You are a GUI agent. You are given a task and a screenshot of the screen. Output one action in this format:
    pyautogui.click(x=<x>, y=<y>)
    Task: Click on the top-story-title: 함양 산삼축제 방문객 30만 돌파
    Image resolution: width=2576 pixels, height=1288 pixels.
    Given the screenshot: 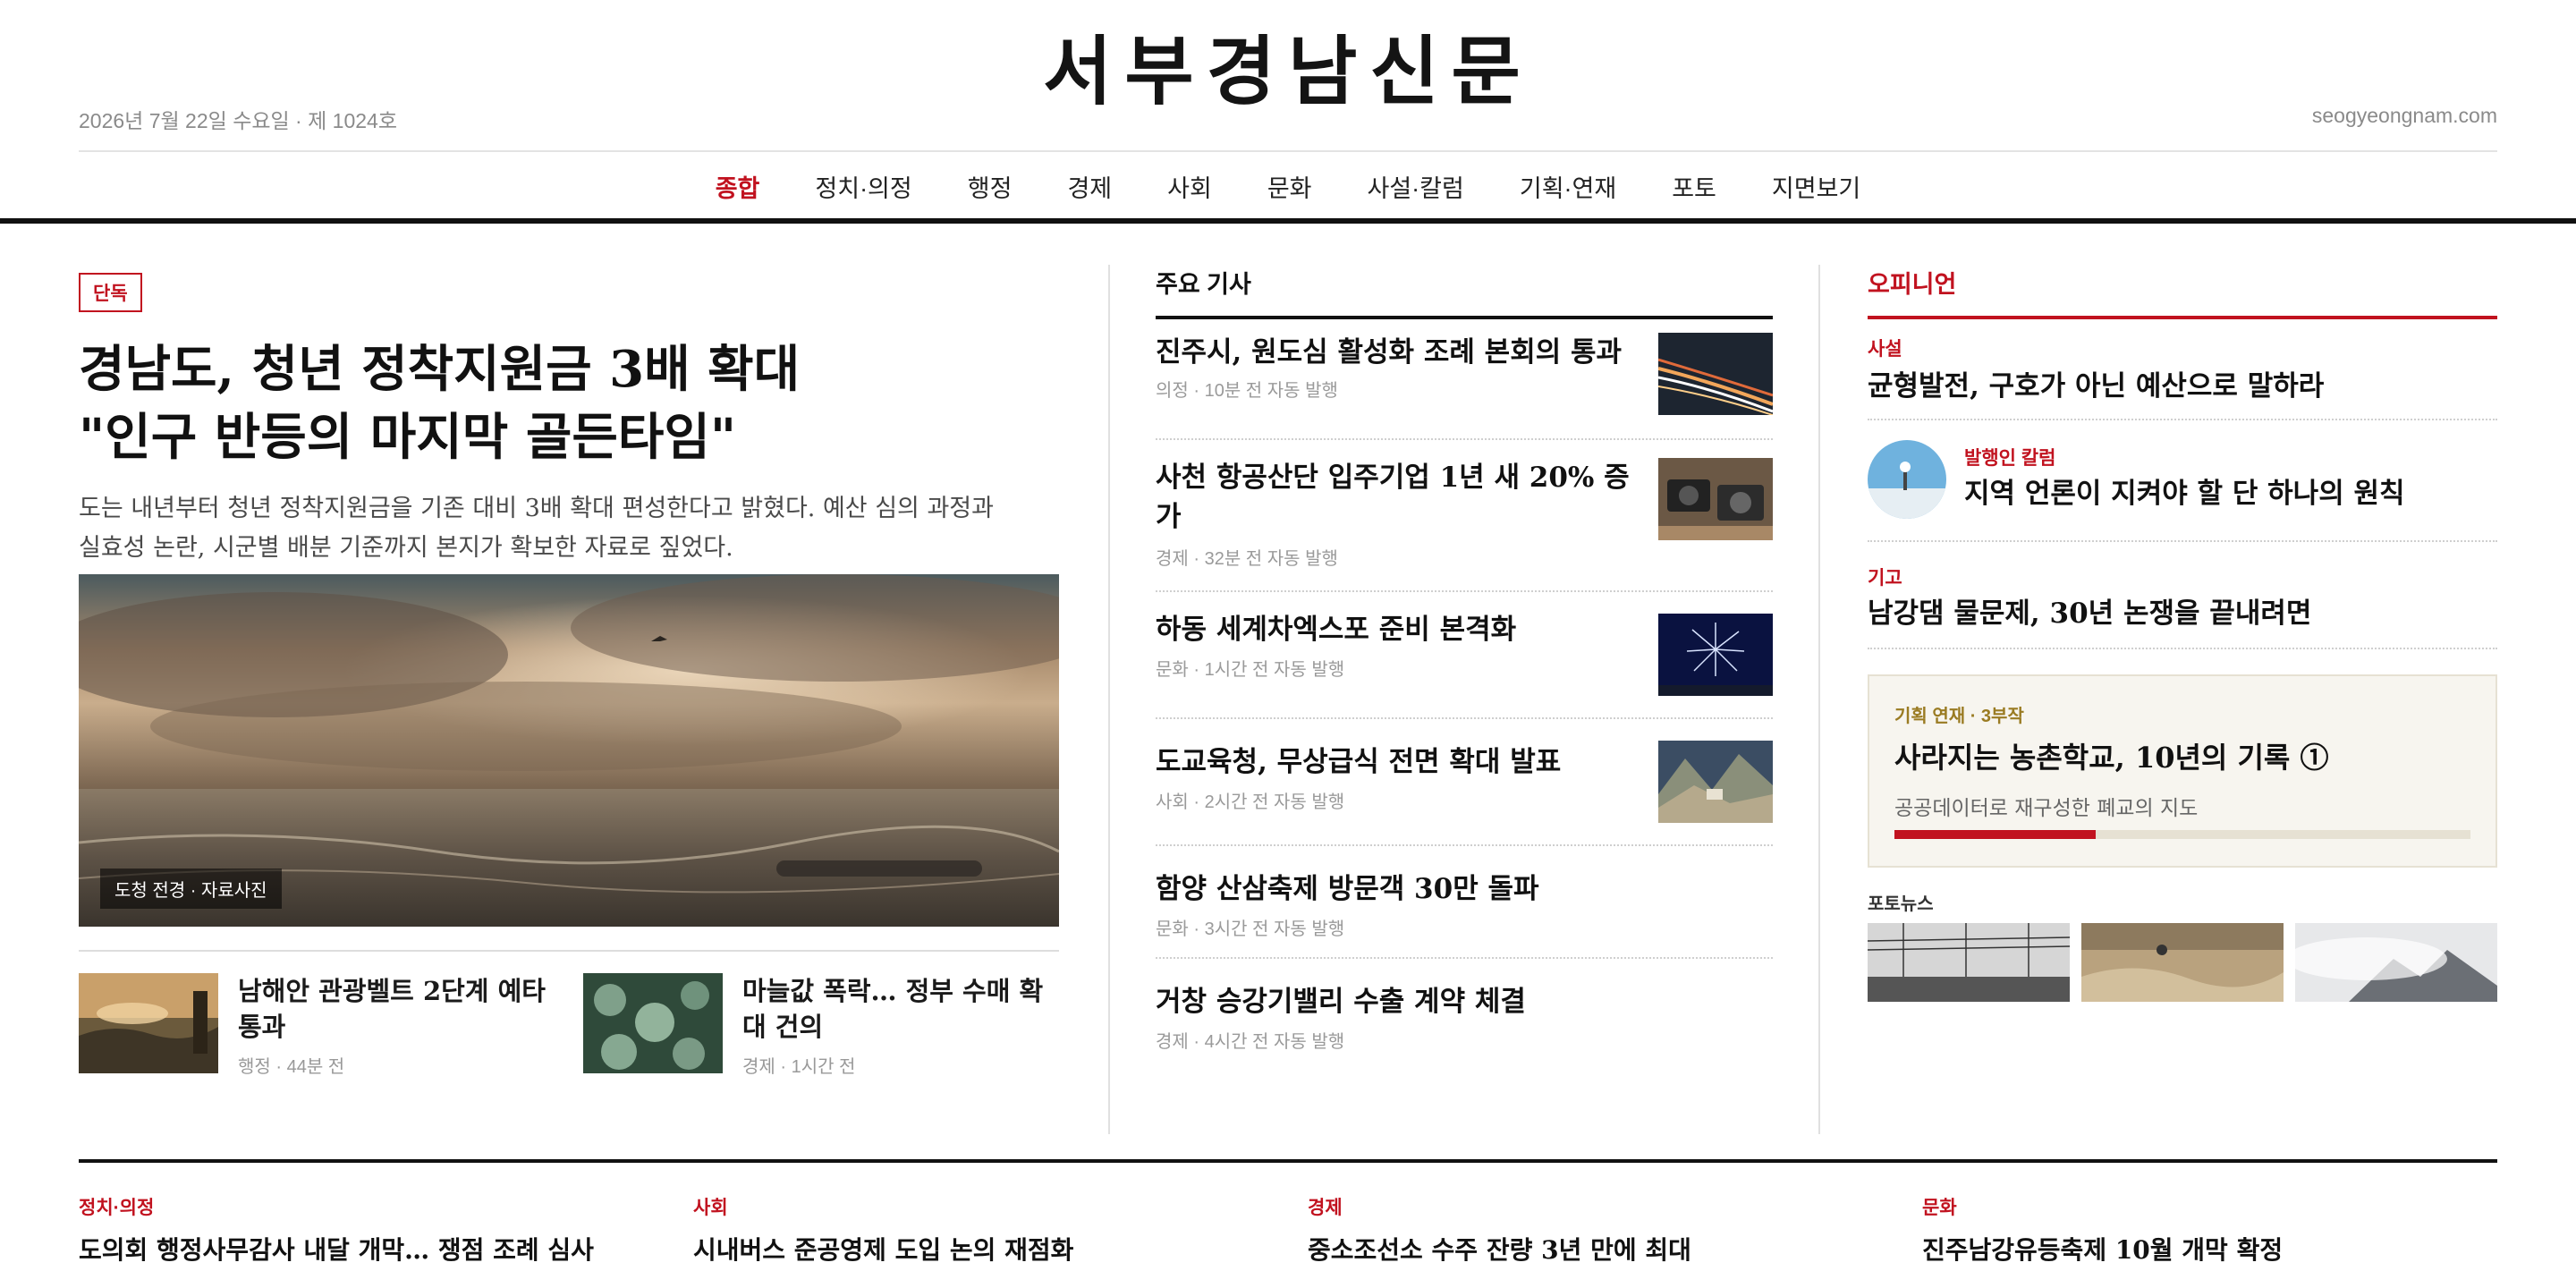 What is the action you would take?
    pyautogui.click(x=1397, y=889)
    